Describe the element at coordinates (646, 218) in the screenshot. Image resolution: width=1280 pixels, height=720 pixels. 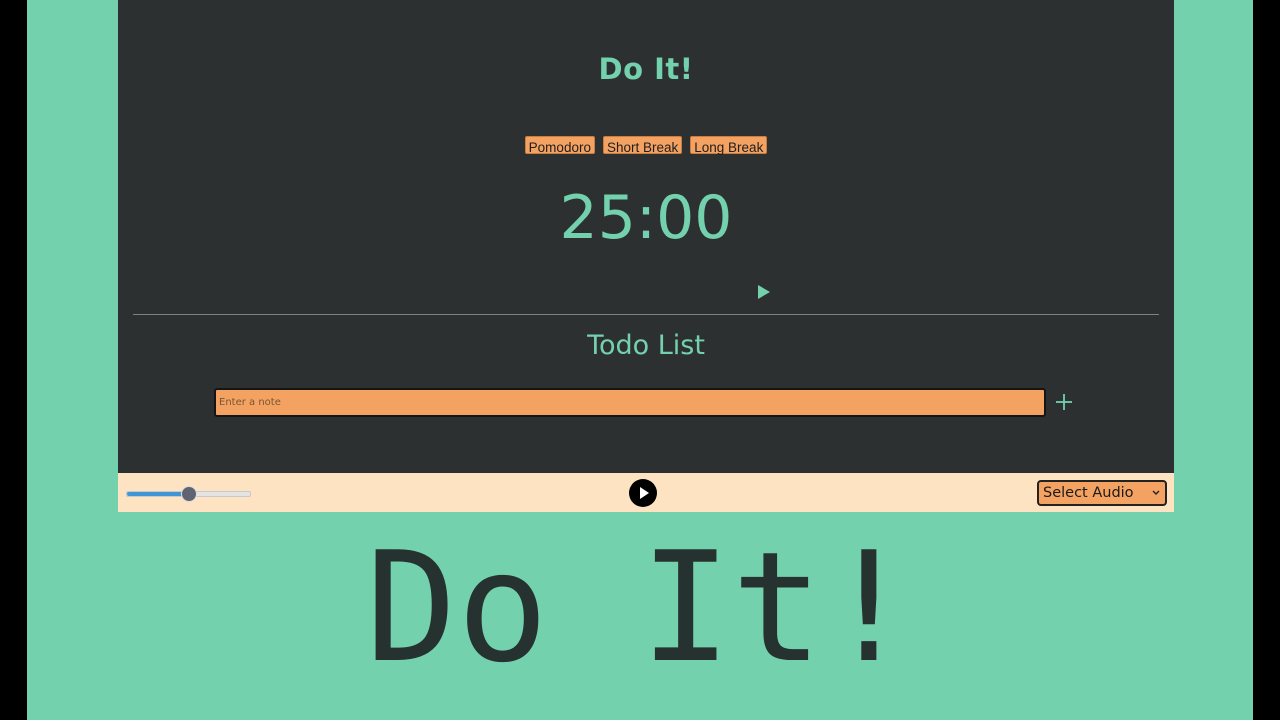
I see `timer-display: 25:00` at that location.